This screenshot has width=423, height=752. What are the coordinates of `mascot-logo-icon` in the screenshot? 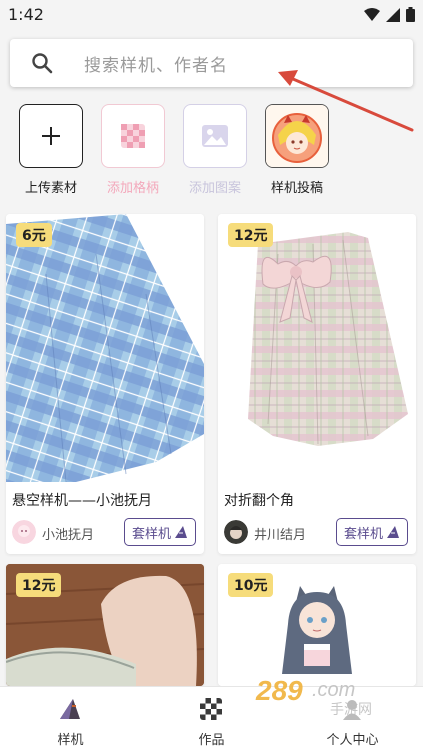 It's located at (297, 136).